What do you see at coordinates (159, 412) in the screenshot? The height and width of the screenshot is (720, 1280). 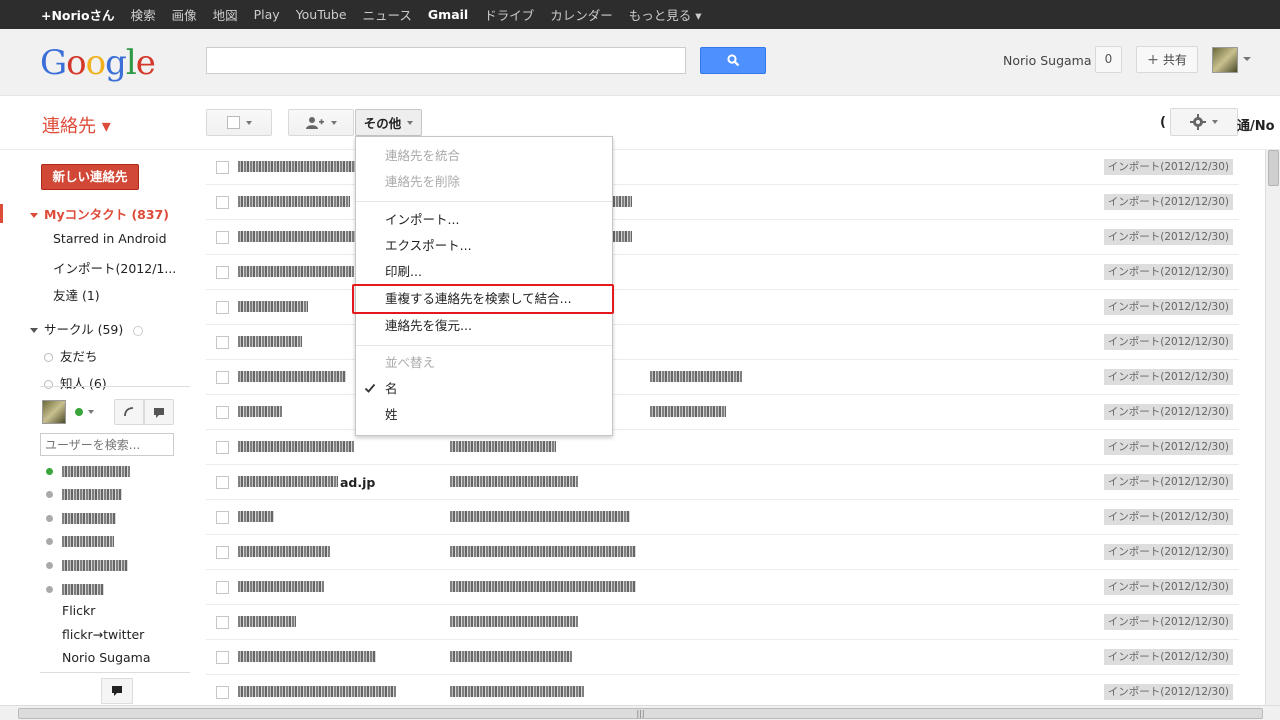 I see `sms-button` at bounding box center [159, 412].